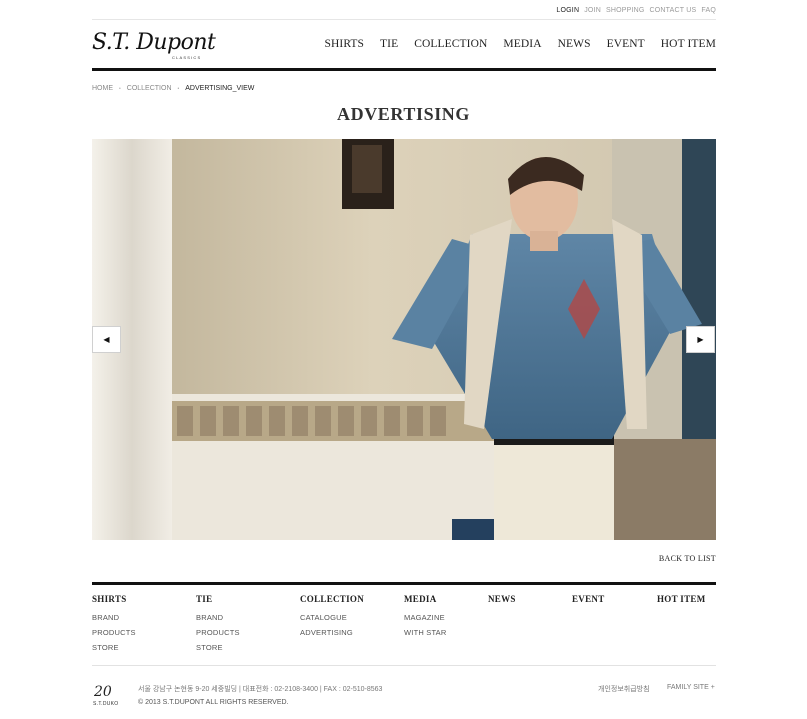  What do you see at coordinates (404, 583) in the screenshot?
I see `footer-divider` at bounding box center [404, 583].